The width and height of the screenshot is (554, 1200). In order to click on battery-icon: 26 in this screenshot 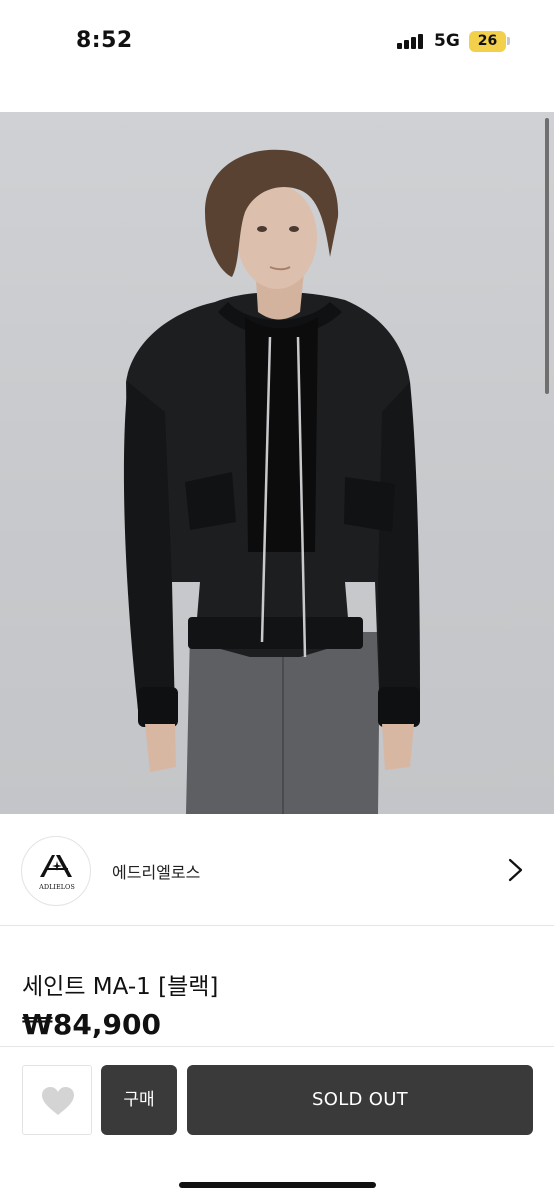, I will do `click(487, 41)`.